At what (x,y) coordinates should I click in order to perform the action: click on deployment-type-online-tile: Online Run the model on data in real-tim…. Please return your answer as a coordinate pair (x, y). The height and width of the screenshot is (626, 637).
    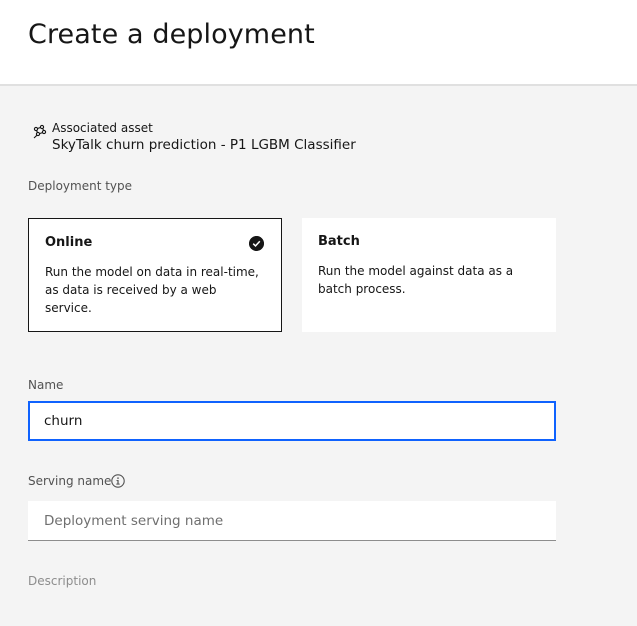
    Looking at the image, I should click on (155, 275).